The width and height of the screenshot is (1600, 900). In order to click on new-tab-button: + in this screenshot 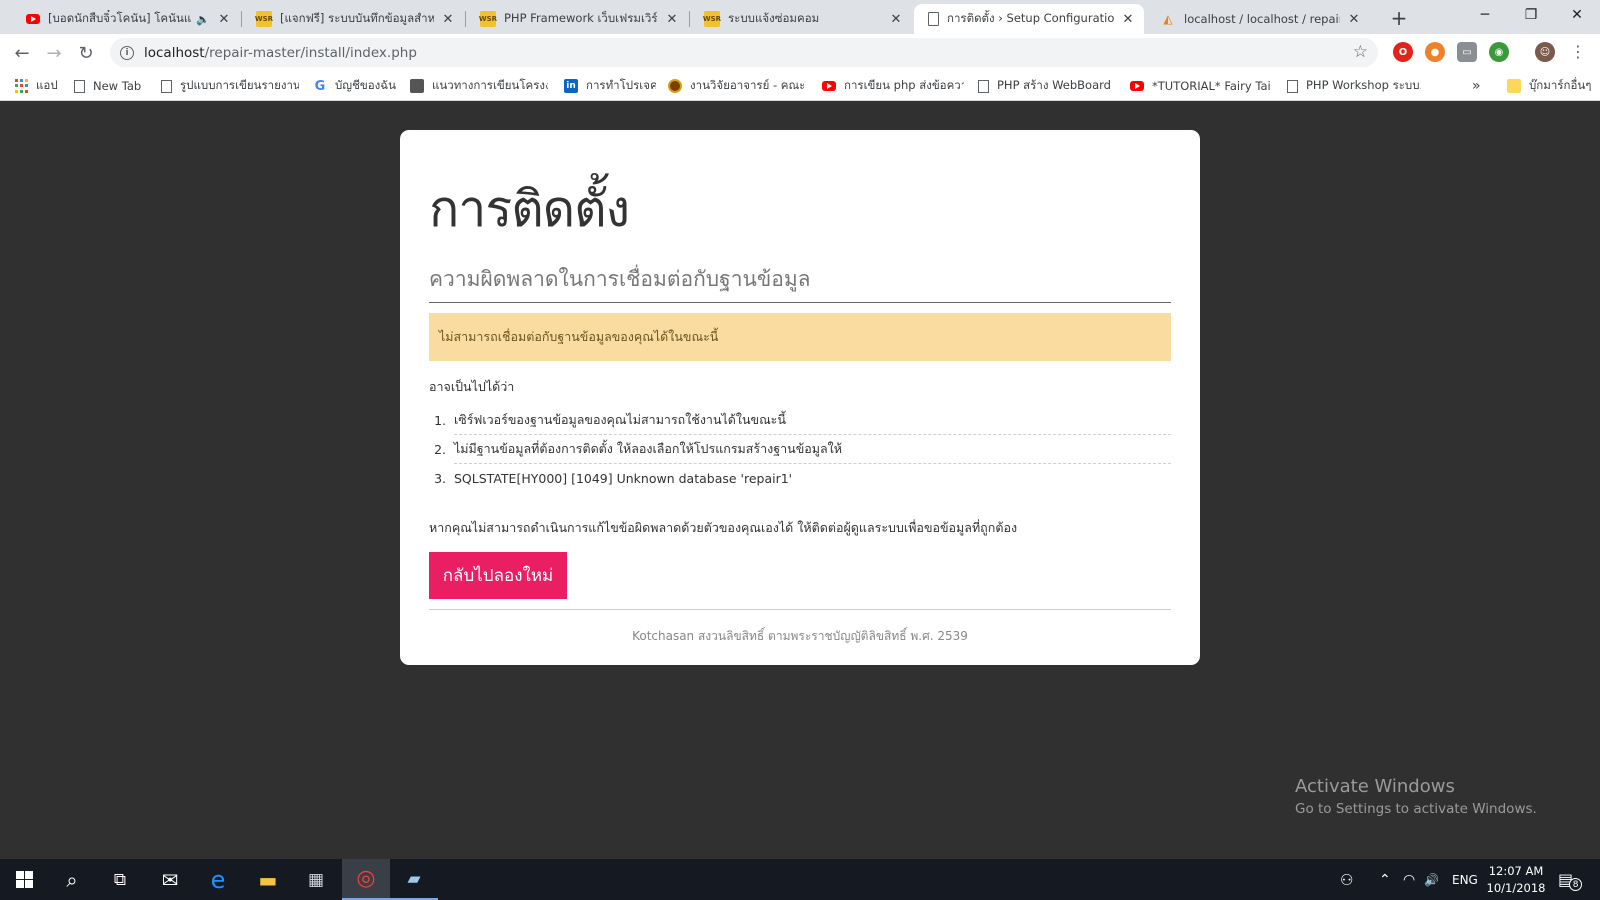, I will do `click(1399, 18)`.